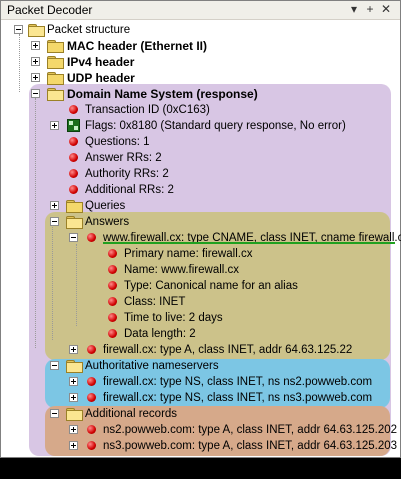 This screenshot has height=479, width=401. Describe the element at coordinates (89, 30) in the screenshot. I see `tree-label: Packet structure` at that location.